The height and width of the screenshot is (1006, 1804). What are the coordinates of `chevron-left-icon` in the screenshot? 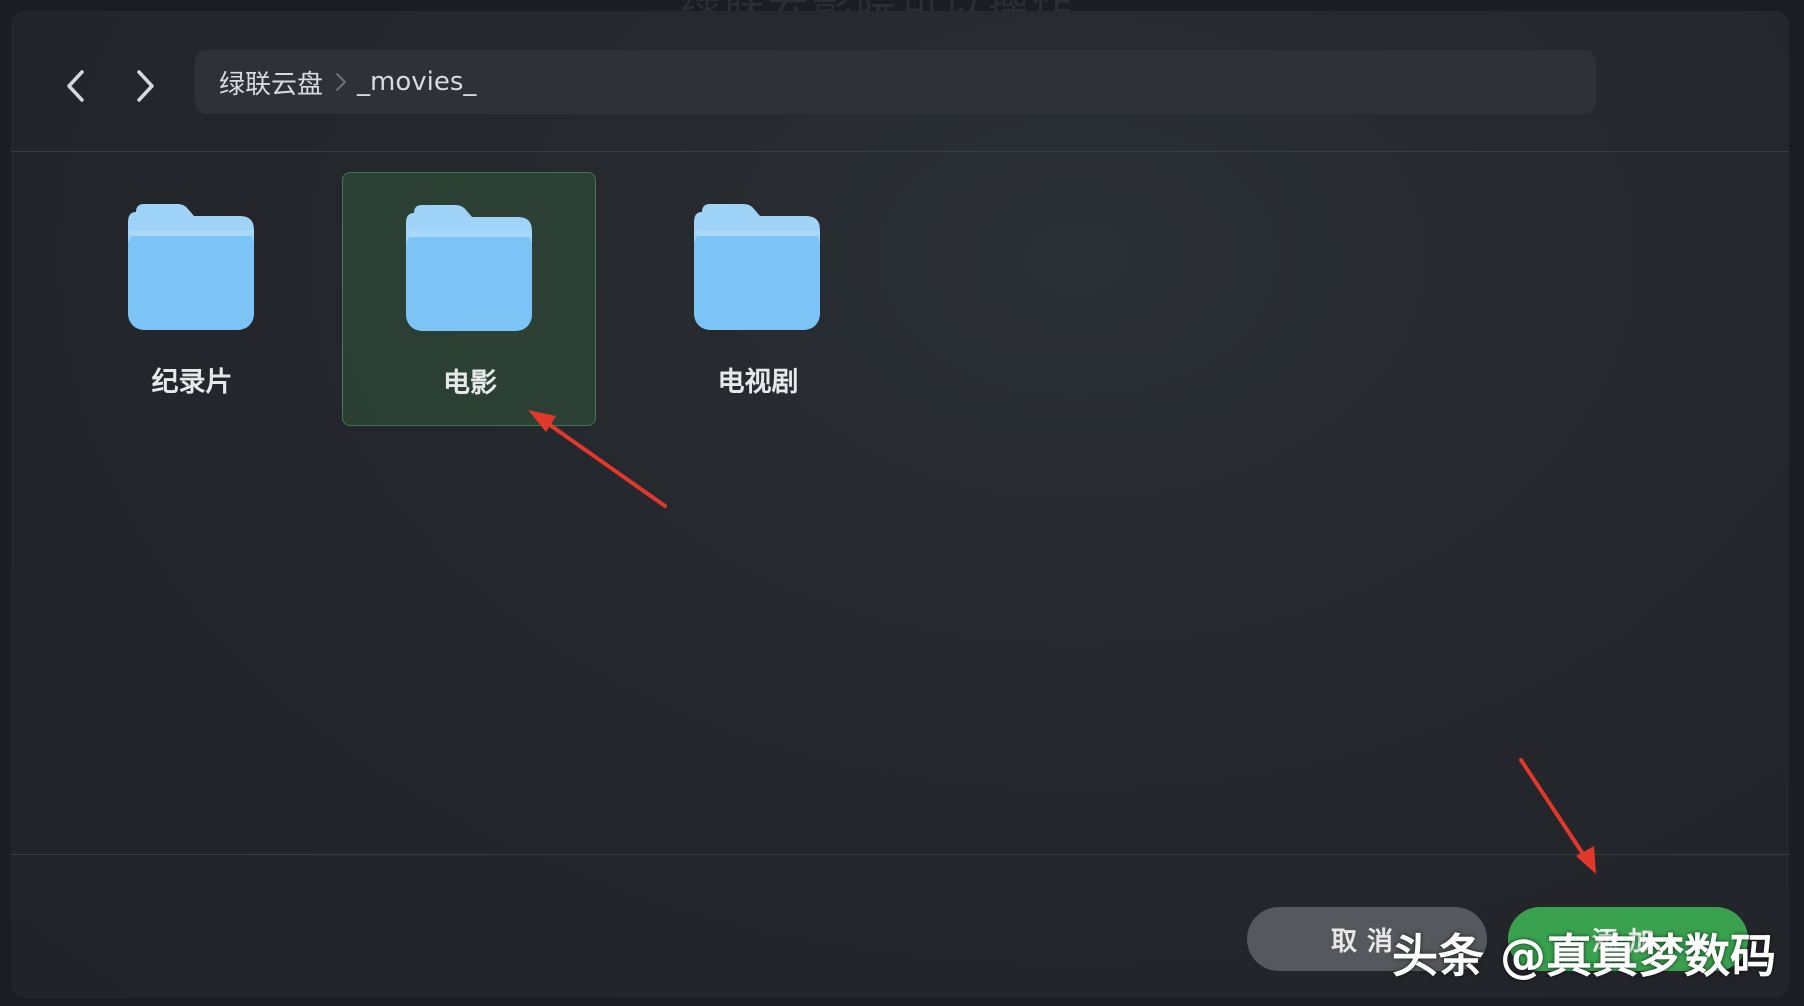 It's located at (75, 86).